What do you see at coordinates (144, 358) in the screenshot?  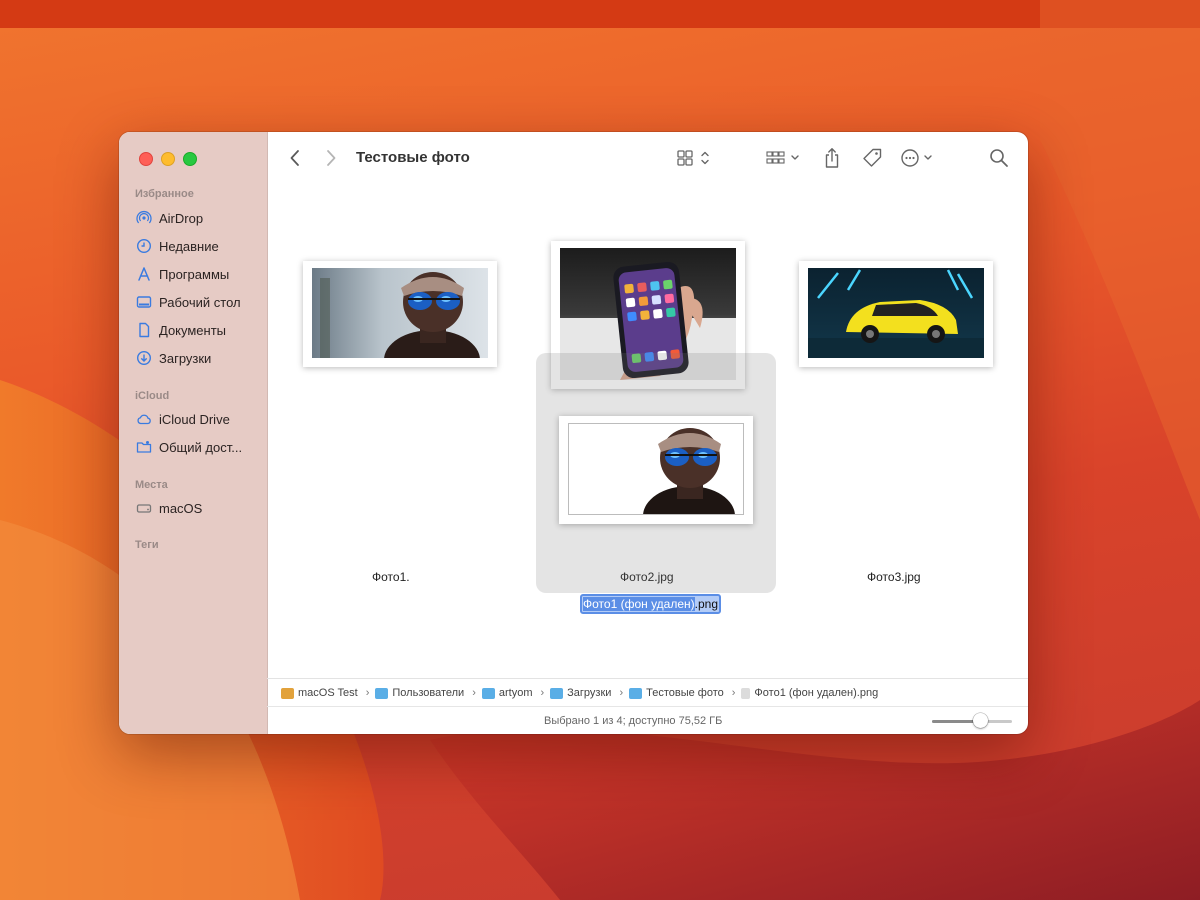 I see `downloads-icon` at bounding box center [144, 358].